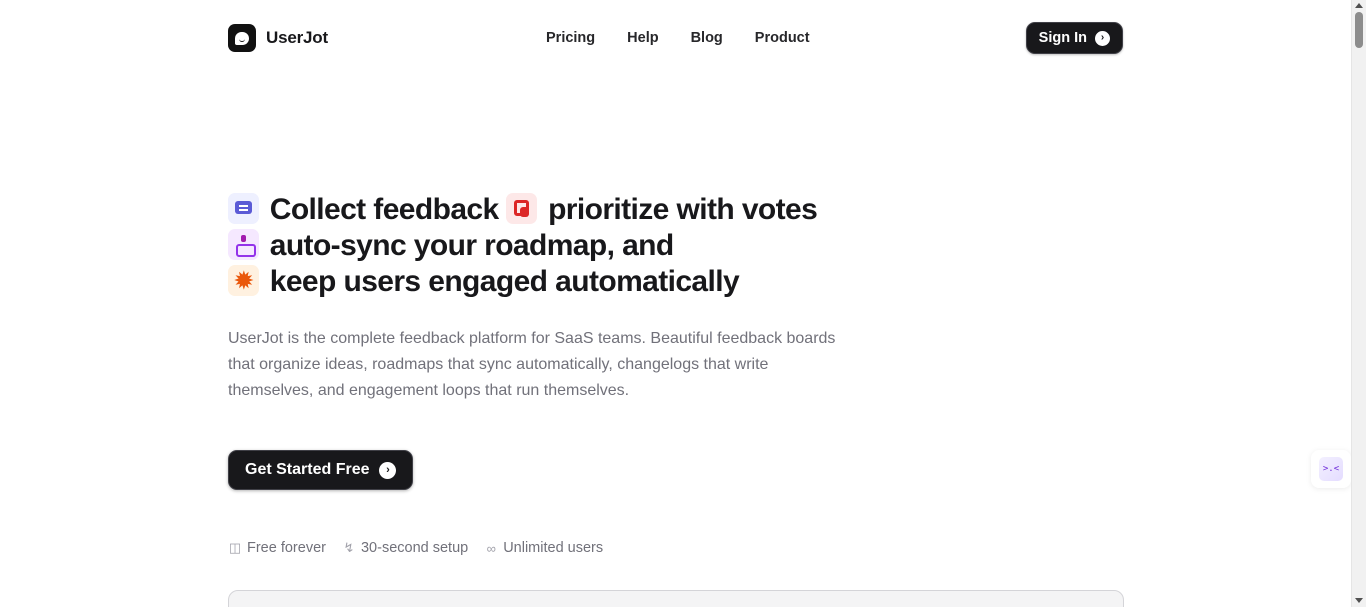  I want to click on get-started-button: Get Started Free ›, so click(321, 470).